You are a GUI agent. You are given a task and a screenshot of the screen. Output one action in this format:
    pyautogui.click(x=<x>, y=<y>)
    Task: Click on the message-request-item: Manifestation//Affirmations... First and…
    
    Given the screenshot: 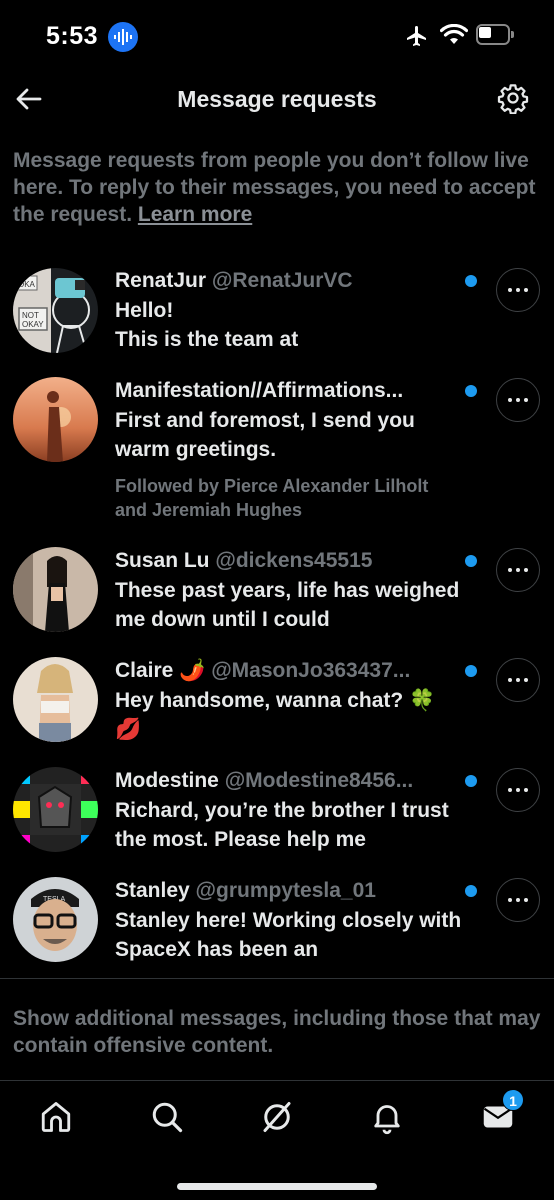 What is the action you would take?
    pyautogui.click(x=277, y=459)
    